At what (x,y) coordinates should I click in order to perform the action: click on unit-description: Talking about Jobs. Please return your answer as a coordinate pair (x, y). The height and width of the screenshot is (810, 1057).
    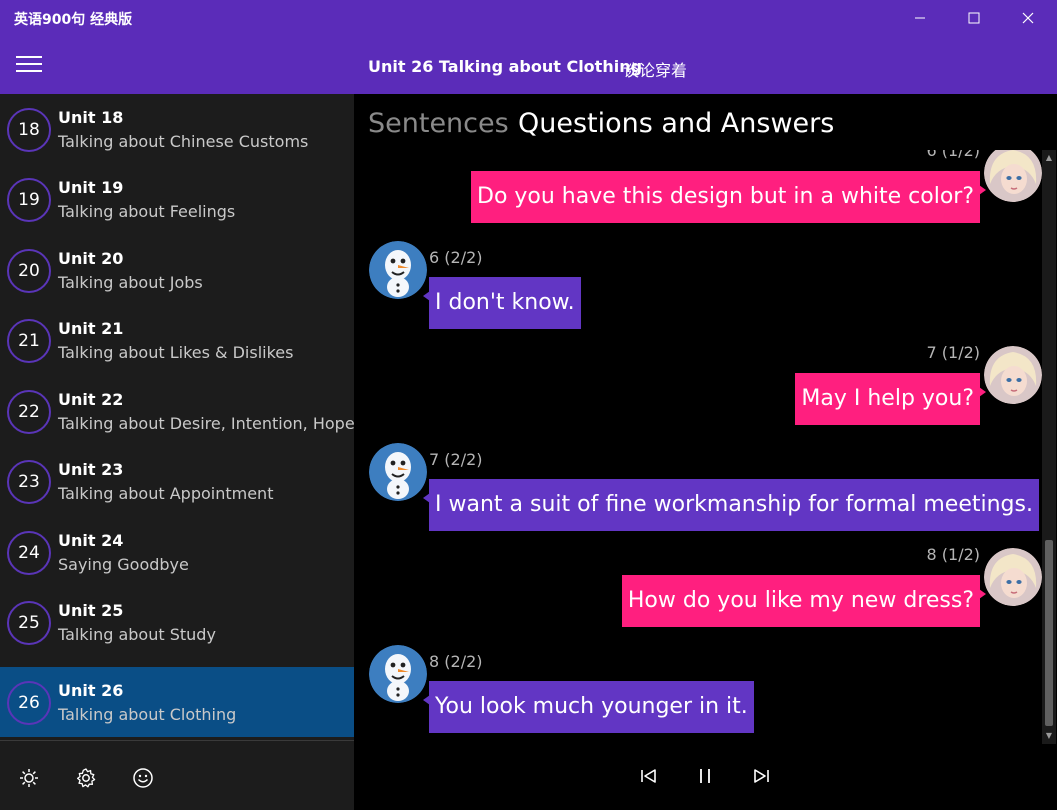
    Looking at the image, I should click on (130, 282).